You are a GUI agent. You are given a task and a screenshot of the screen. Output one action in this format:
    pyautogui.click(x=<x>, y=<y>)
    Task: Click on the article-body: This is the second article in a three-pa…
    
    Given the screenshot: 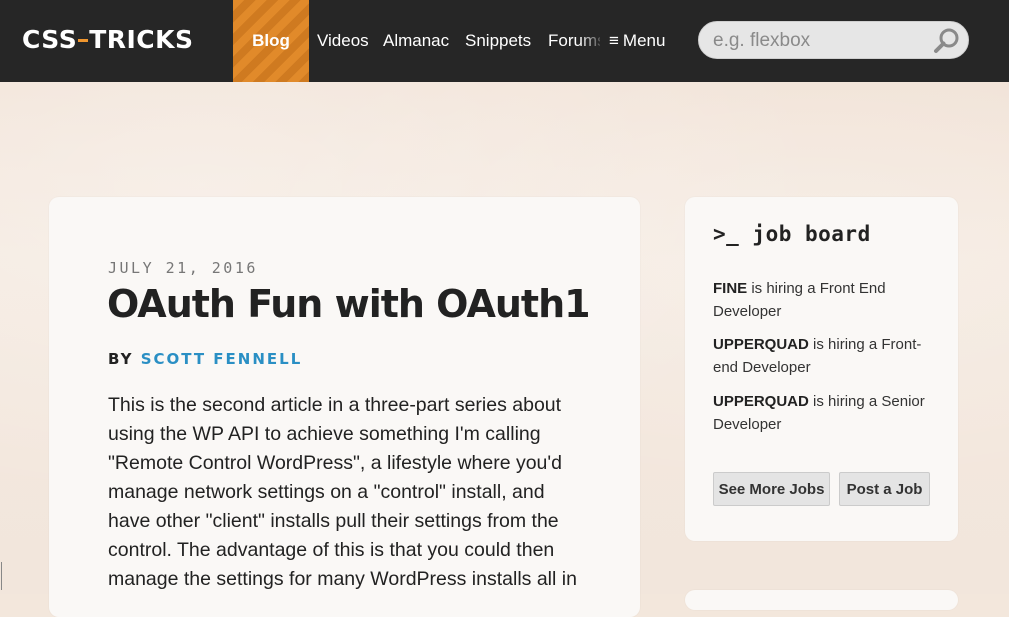 What is the action you would take?
    pyautogui.click(x=342, y=492)
    